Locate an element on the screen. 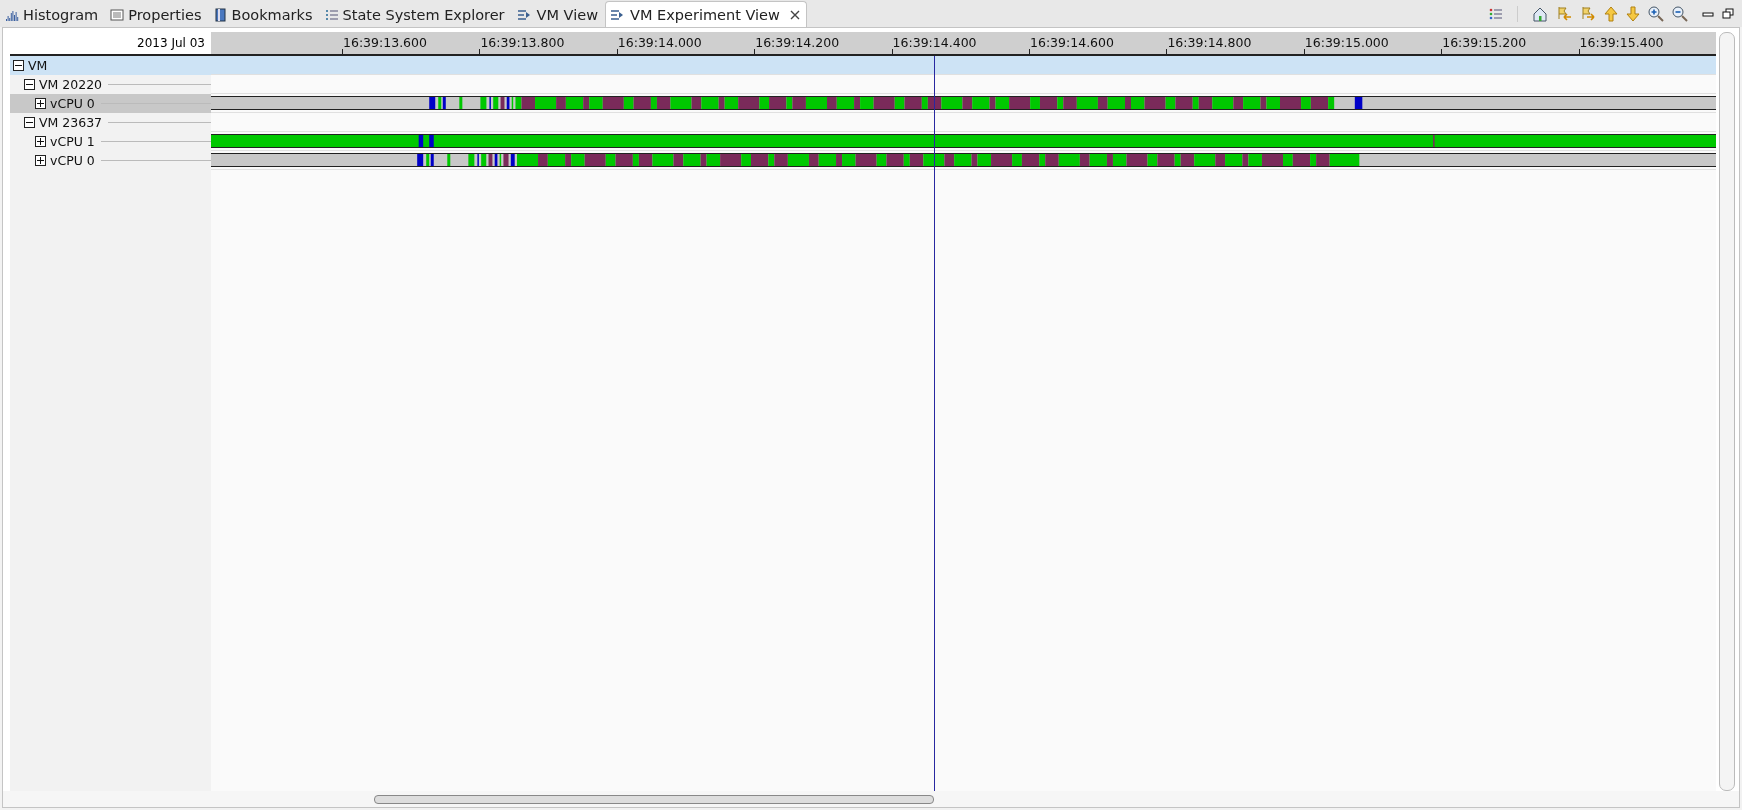 The height and width of the screenshot is (810, 1742). time-tick-label: 16:39:14.800 is located at coordinates (1209, 42).